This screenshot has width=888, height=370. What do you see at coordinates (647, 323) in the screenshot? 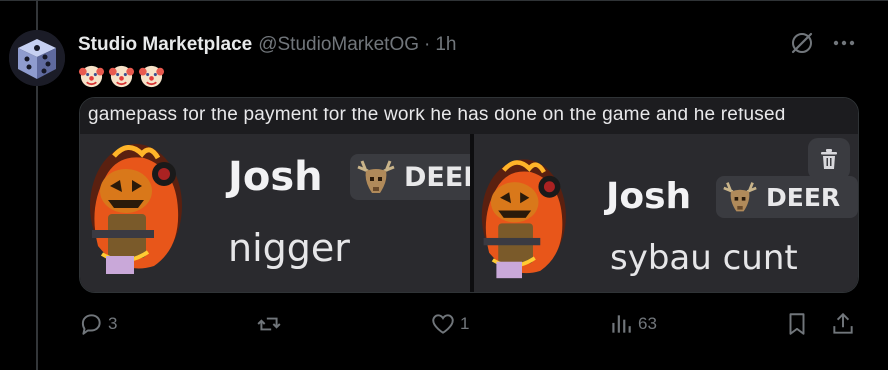
I see `views-count: 63` at bounding box center [647, 323].